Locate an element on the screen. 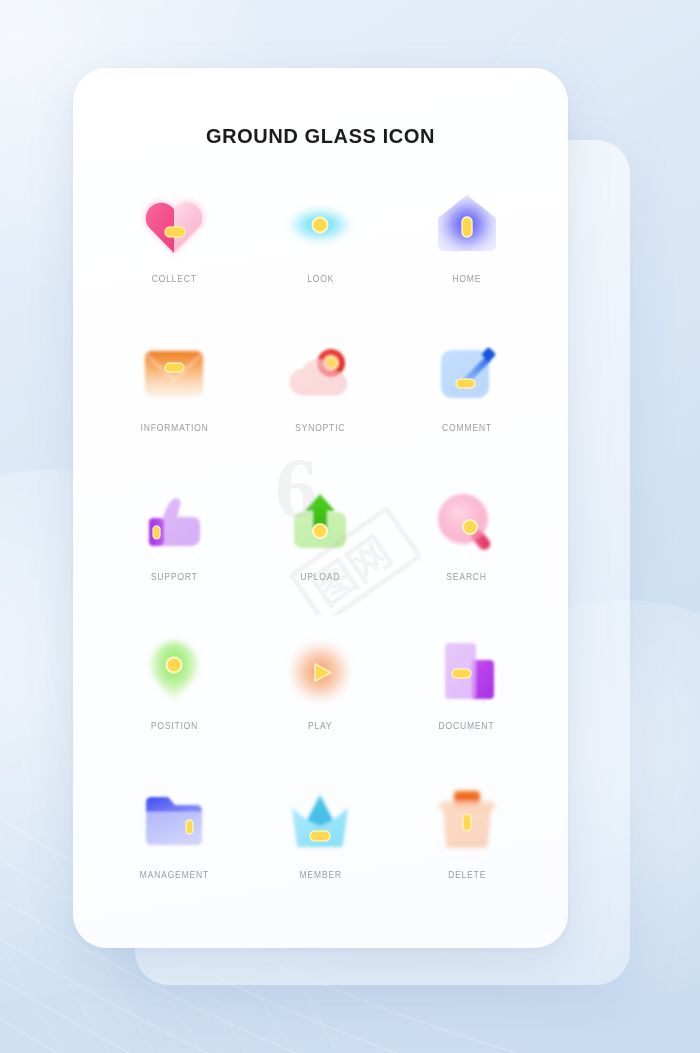  icon-item-play: PLAY is located at coordinates (320, 694).